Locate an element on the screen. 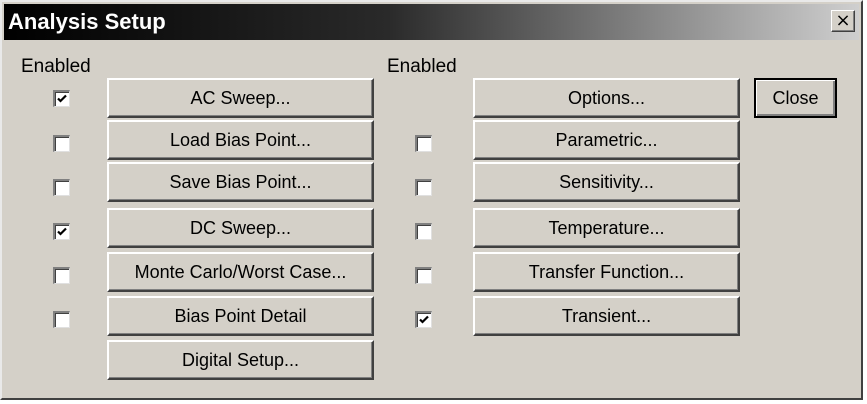 This screenshot has height=404, width=867. checkbox-transient is located at coordinates (423, 319).